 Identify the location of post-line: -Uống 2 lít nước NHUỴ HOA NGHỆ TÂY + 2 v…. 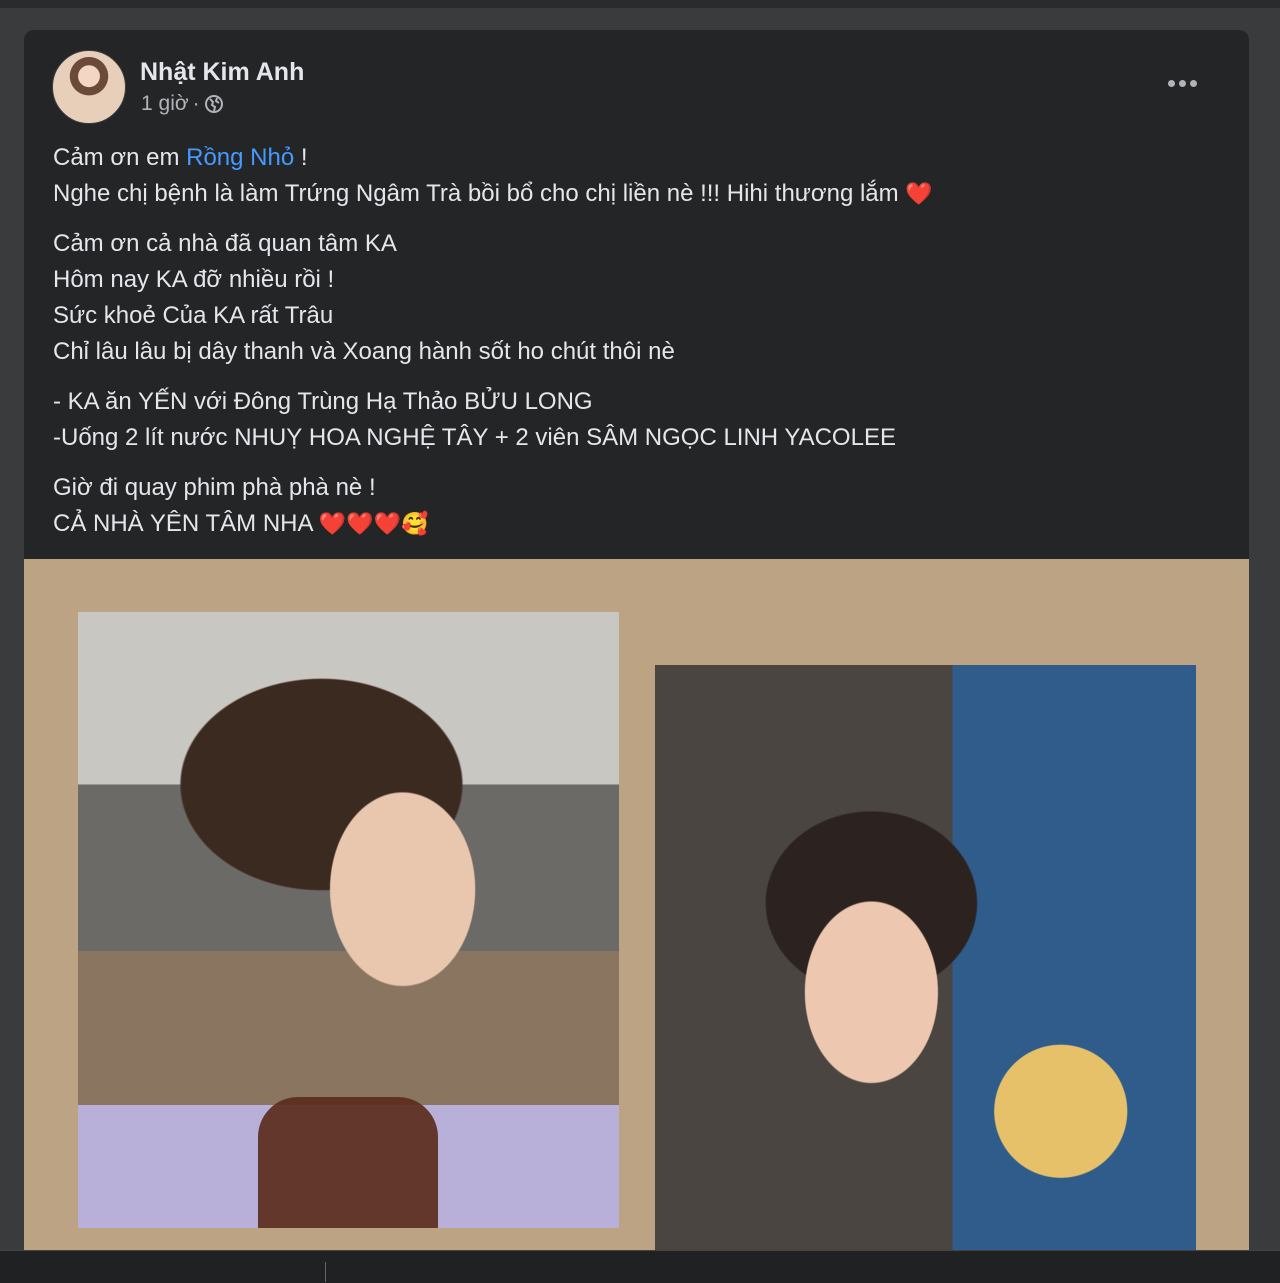
(638, 438).